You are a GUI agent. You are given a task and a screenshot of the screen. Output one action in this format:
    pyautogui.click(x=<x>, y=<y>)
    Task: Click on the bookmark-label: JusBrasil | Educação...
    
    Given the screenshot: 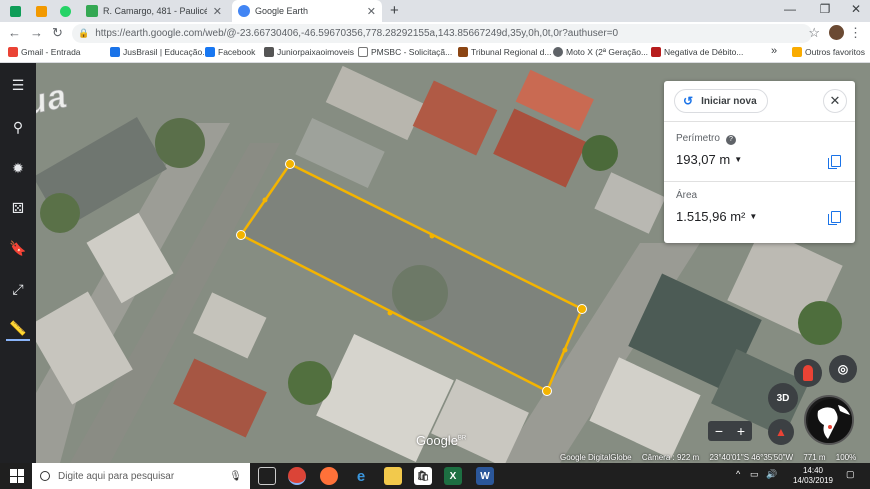 What is the action you would take?
    pyautogui.click(x=166, y=52)
    